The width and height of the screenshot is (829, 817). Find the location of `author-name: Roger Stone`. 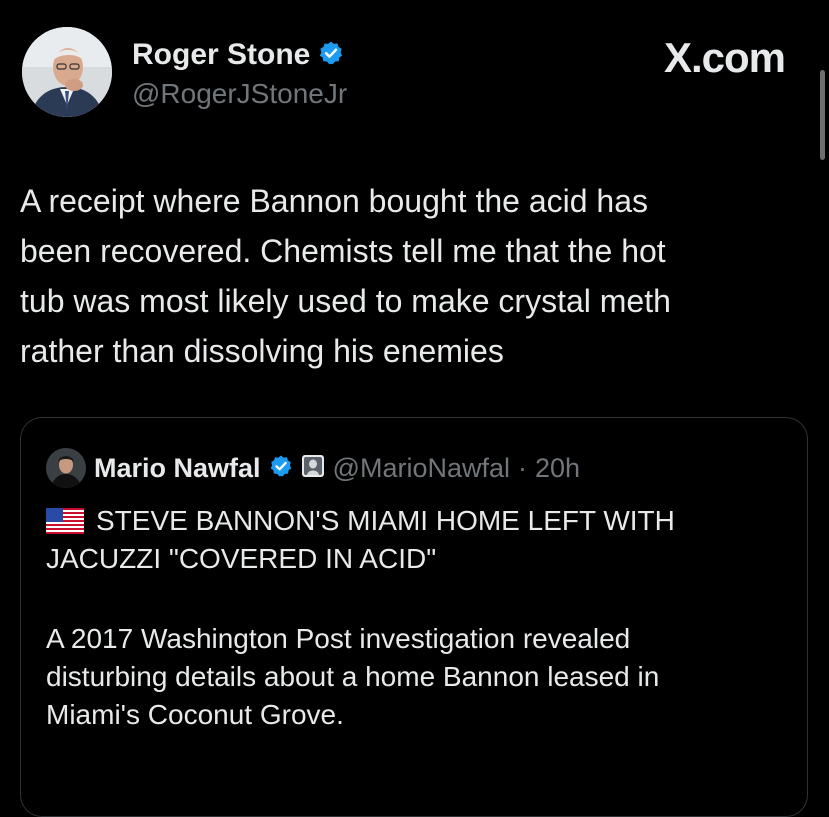

author-name: Roger Stone is located at coordinates (221, 55).